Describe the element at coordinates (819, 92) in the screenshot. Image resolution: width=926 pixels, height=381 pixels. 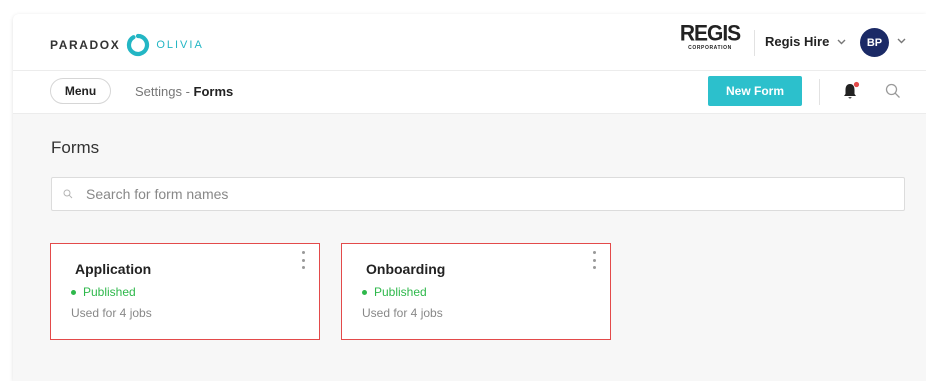
I see `actions-divider` at that location.